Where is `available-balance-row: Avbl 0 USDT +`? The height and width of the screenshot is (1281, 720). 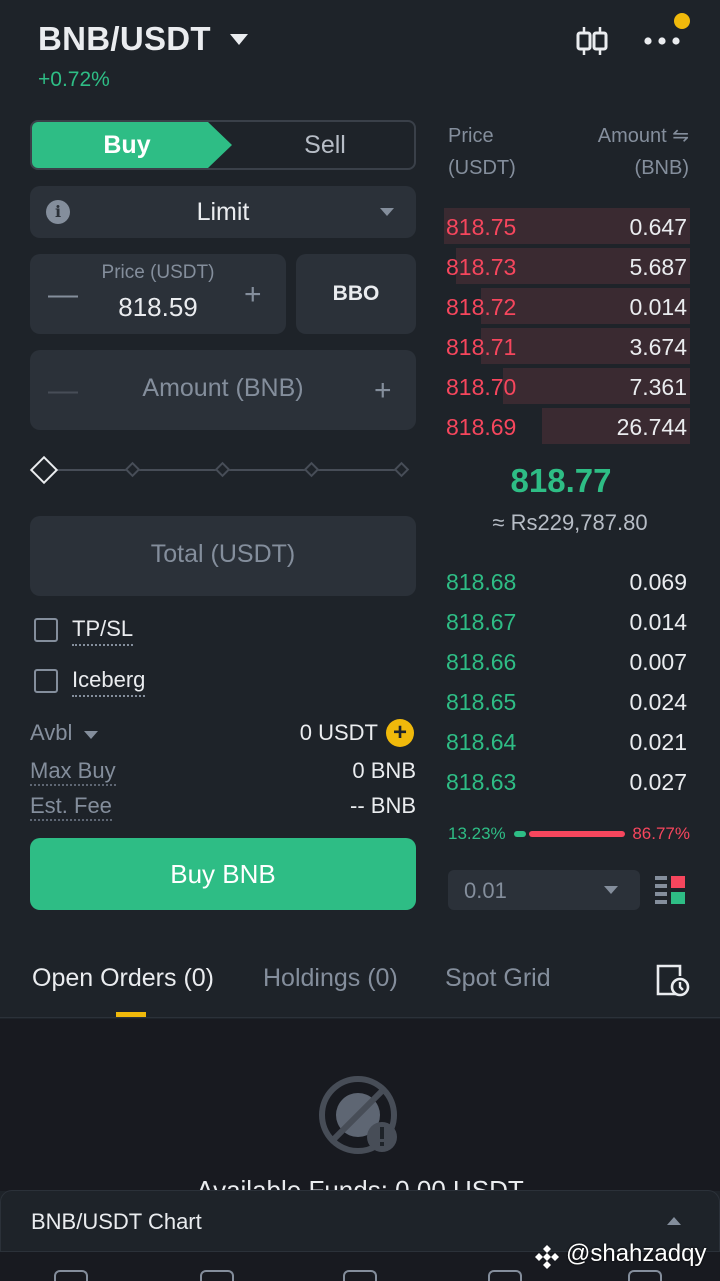 available-balance-row: Avbl 0 USDT + is located at coordinates (223, 733).